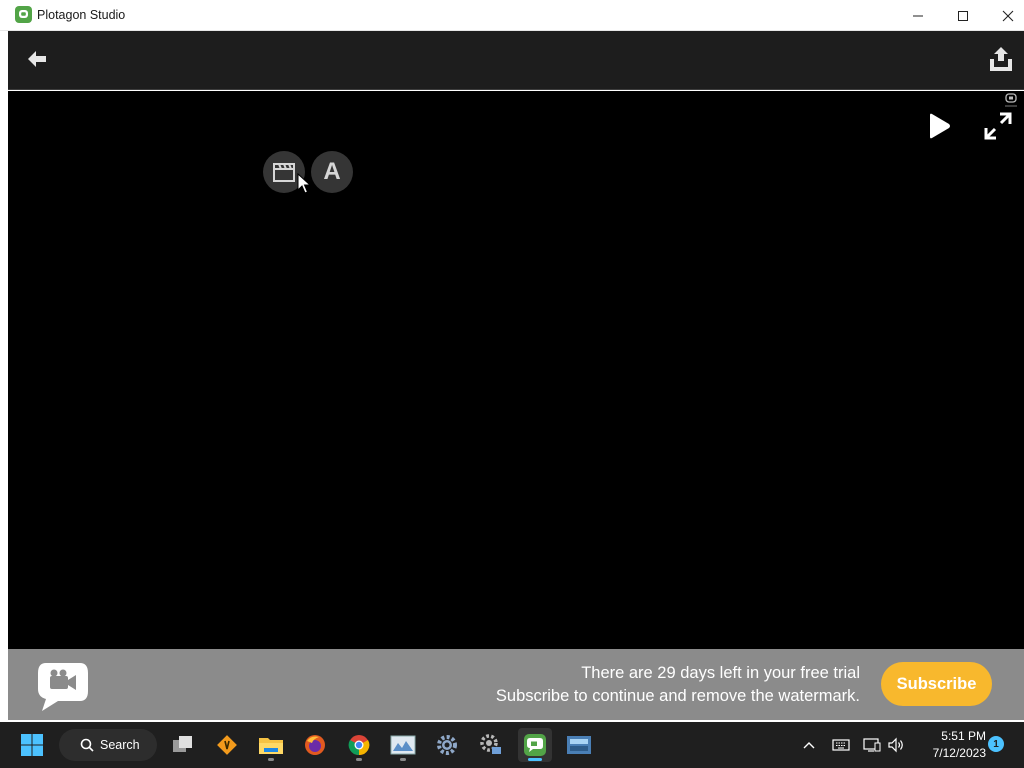 This screenshot has height=768, width=1024. What do you see at coordinates (284, 172) in the screenshot?
I see `clapperboard-icon` at bounding box center [284, 172].